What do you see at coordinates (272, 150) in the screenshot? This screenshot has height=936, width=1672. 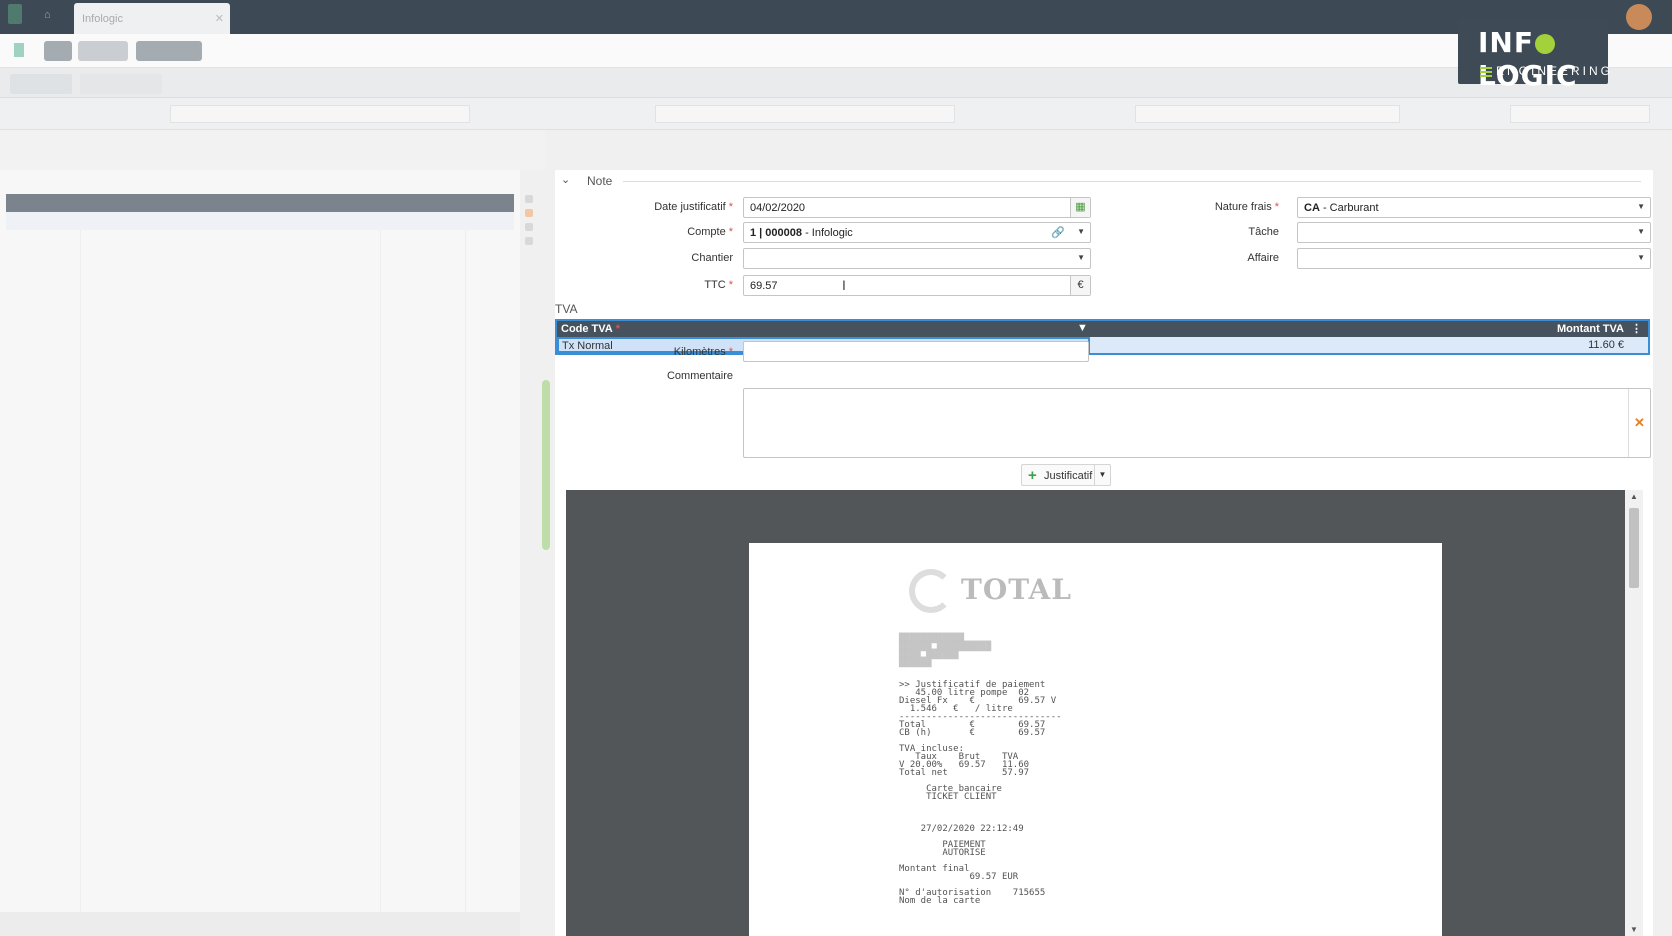 I see `action-bar` at bounding box center [272, 150].